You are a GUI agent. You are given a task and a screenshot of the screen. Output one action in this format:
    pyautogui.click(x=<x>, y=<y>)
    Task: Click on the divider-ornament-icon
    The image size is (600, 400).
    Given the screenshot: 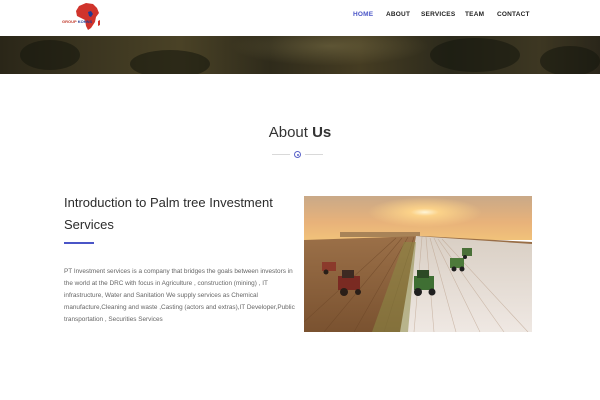 What is the action you would take?
    pyautogui.click(x=297, y=154)
    